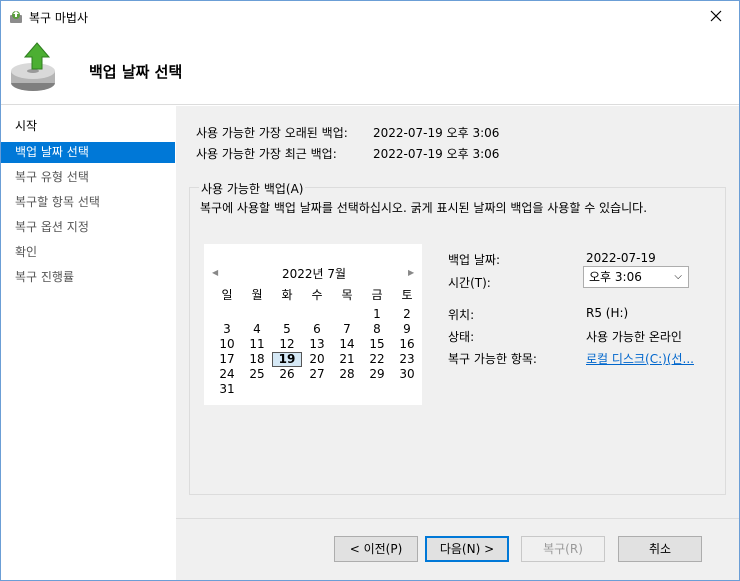  Describe the element at coordinates (407, 329) in the screenshot. I see `calendar-day: 9` at that location.